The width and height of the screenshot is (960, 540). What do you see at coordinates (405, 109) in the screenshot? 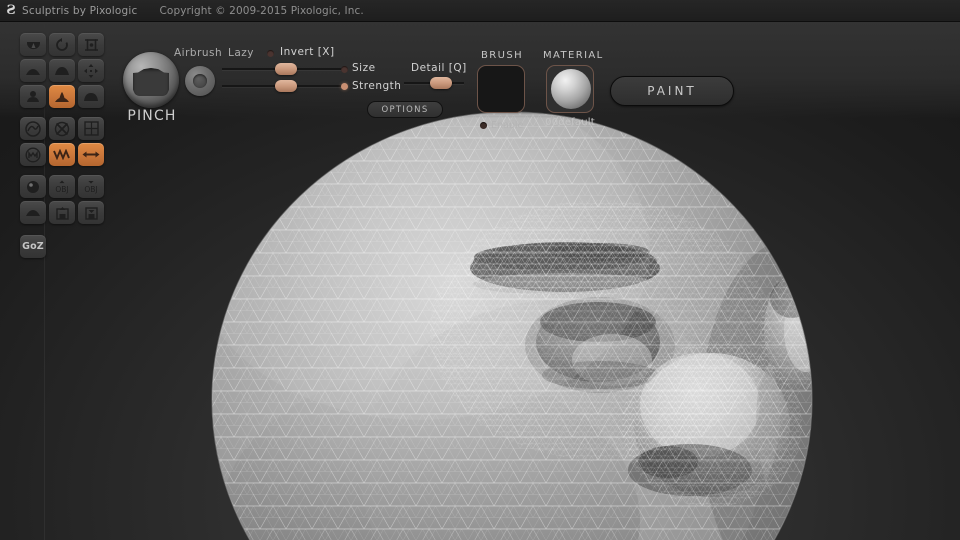
I see `options-button: OPTIONS` at bounding box center [405, 109].